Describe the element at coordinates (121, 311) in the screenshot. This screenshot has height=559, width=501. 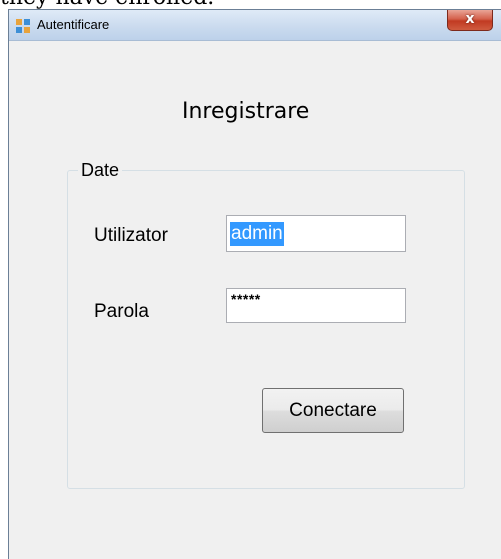
I see `password-label: Parola` at that location.